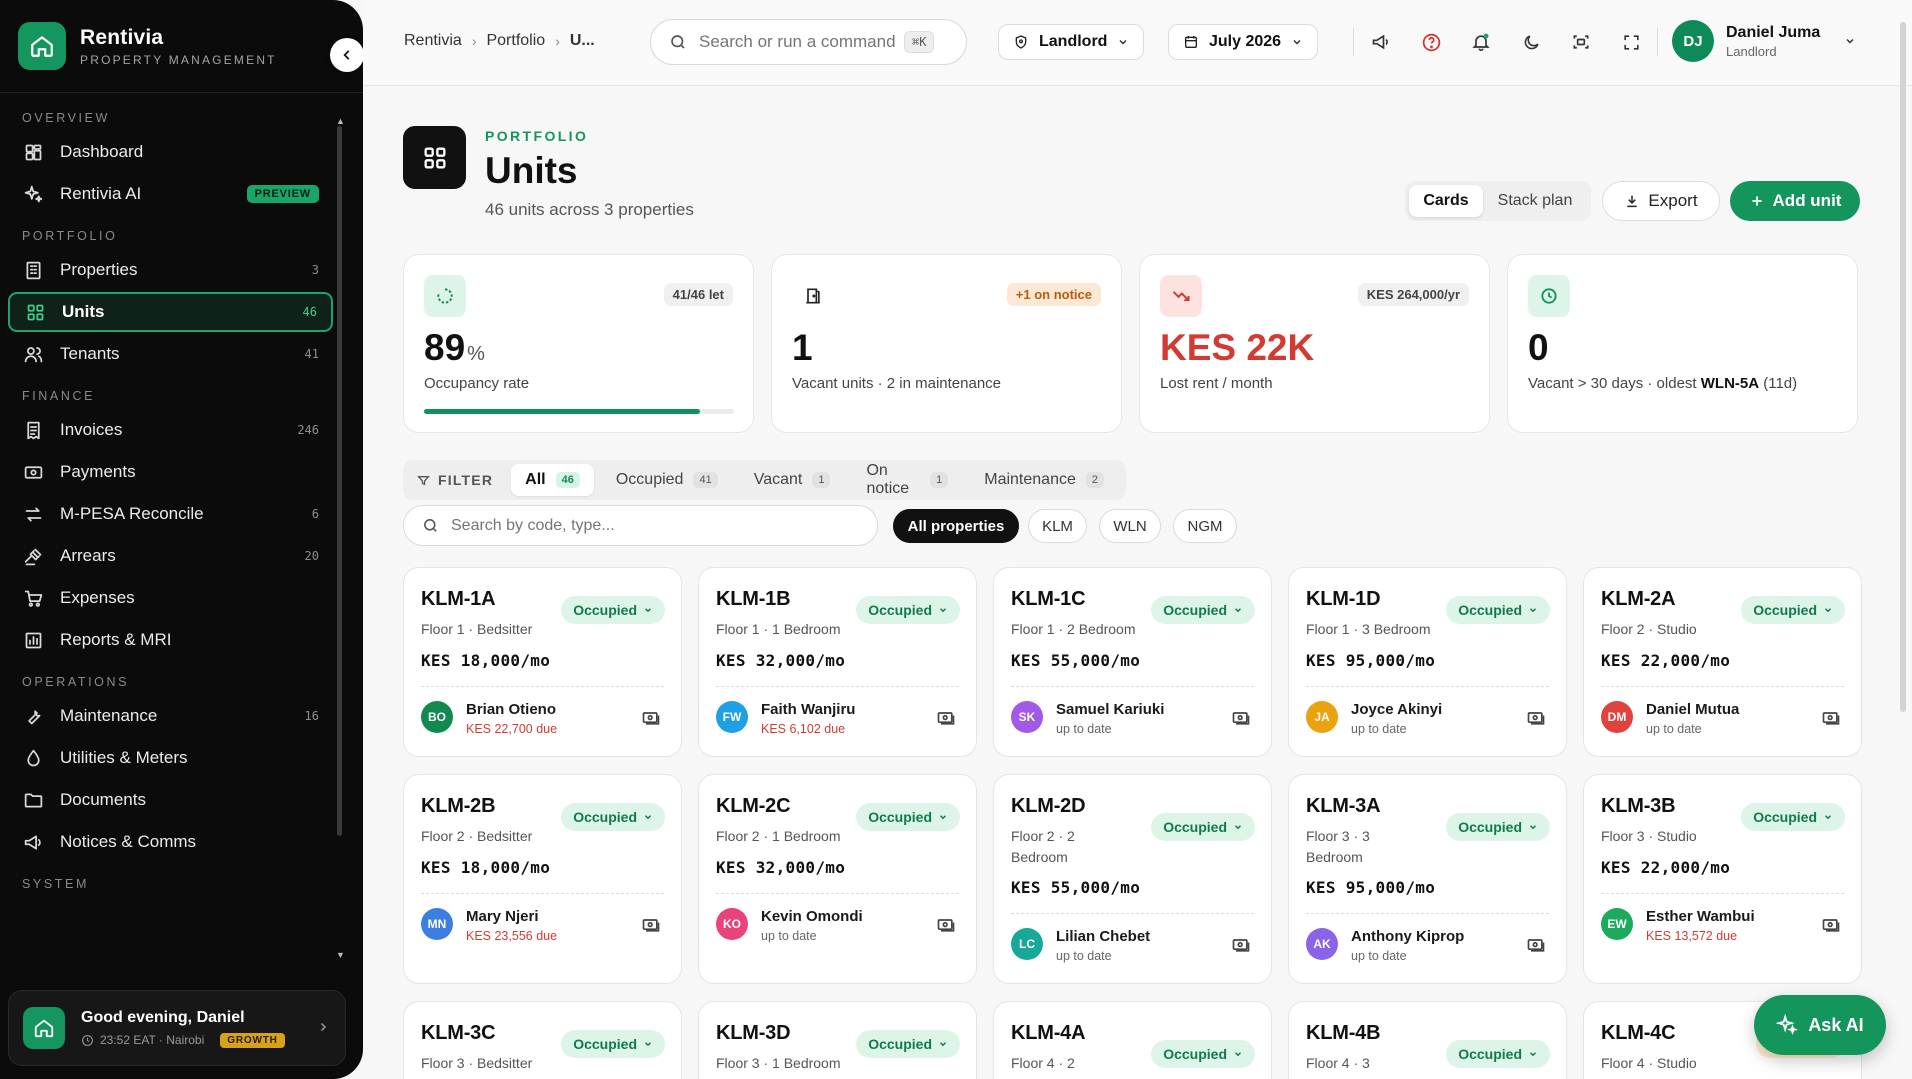 This screenshot has width=1912, height=1079. What do you see at coordinates (170, 640) in the screenshot?
I see `sidebar-item-reports-mri: Reports & MRI` at bounding box center [170, 640].